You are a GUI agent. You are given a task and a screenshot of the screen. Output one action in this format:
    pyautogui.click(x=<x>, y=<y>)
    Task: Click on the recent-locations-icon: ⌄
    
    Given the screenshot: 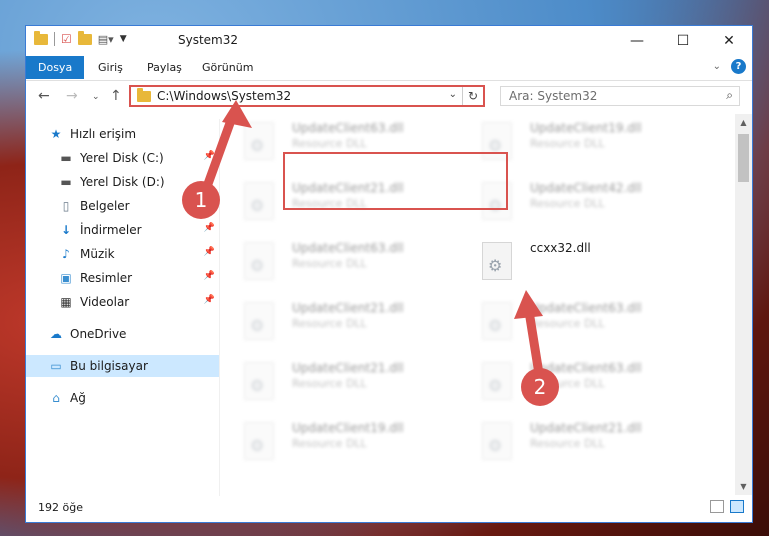 What is the action you would take?
    pyautogui.click(x=96, y=97)
    